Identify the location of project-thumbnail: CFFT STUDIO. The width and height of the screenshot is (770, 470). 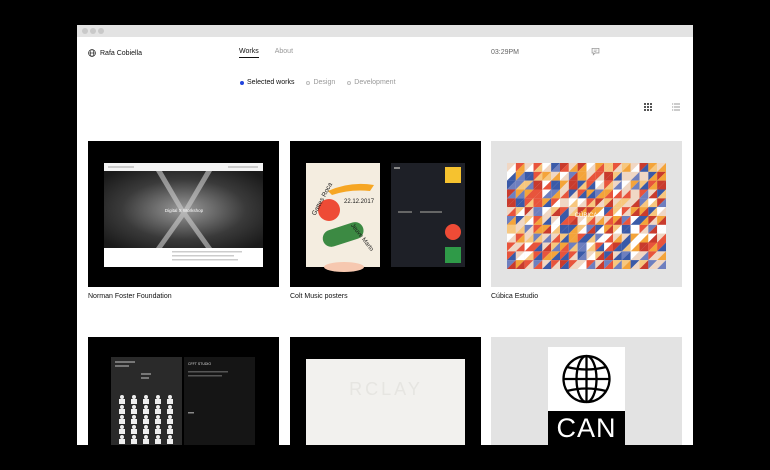
(183, 391).